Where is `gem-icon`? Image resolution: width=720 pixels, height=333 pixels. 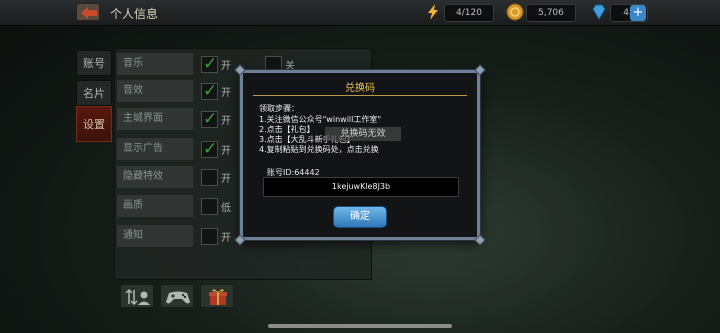 gem-icon is located at coordinates (599, 12).